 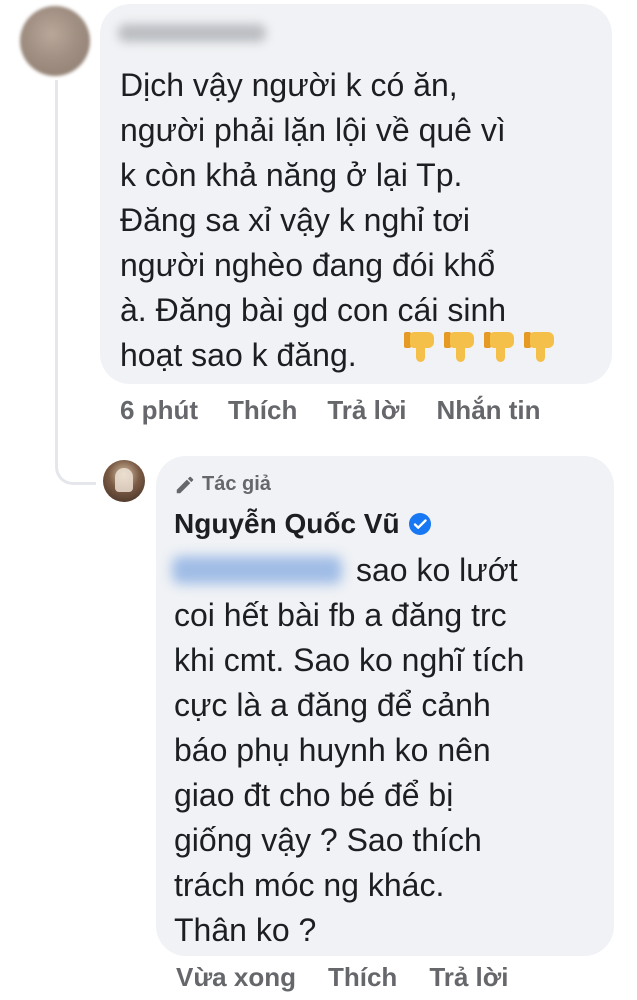 I want to click on author-badge: Tác giả, so click(x=222, y=484).